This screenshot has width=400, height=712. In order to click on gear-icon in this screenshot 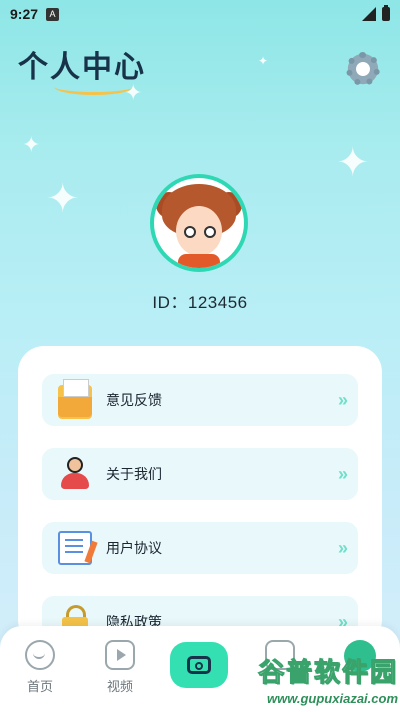, I will do `click(363, 69)`.